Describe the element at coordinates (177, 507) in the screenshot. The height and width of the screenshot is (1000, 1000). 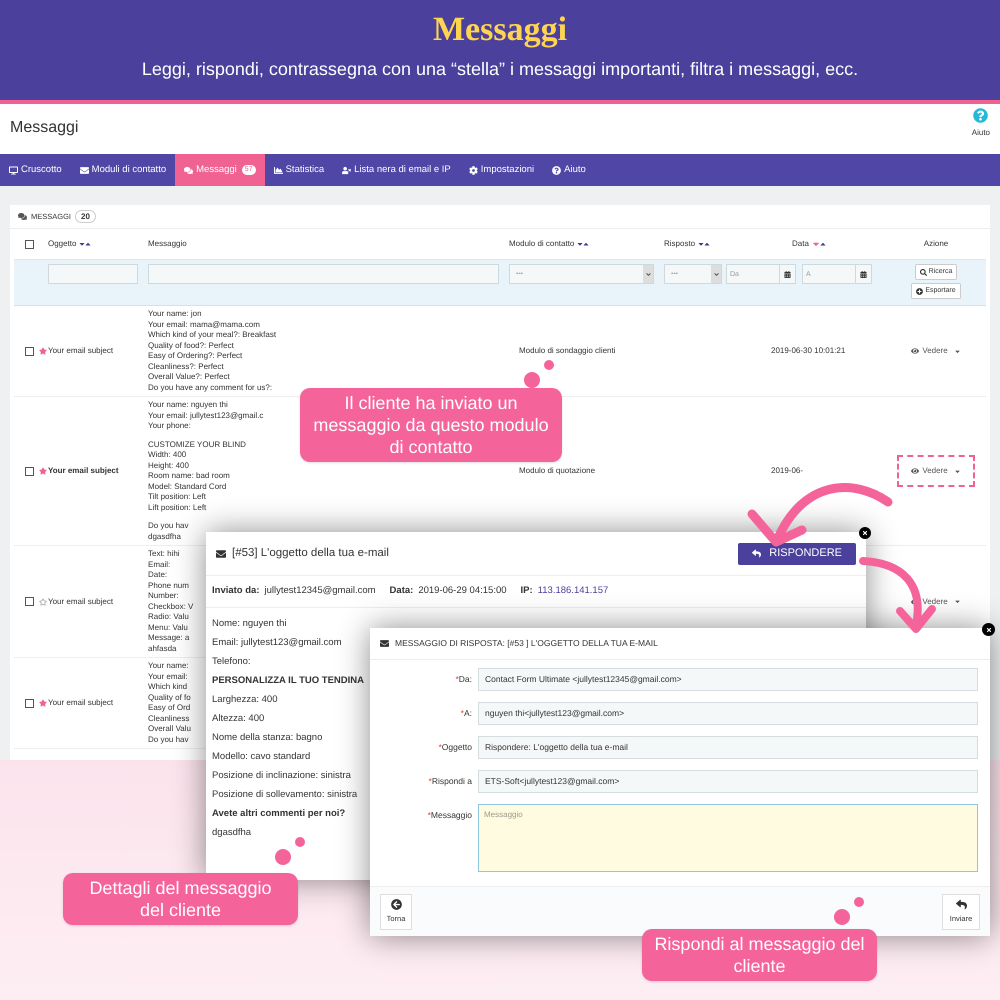
I see `message-line: Lift position: Left` at that location.